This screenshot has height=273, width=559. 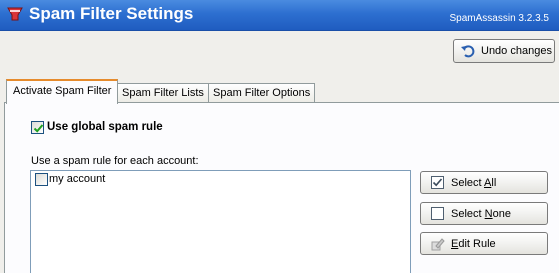 What do you see at coordinates (473, 243) in the screenshot?
I see `edit-rule-label: Edit Rule` at bounding box center [473, 243].